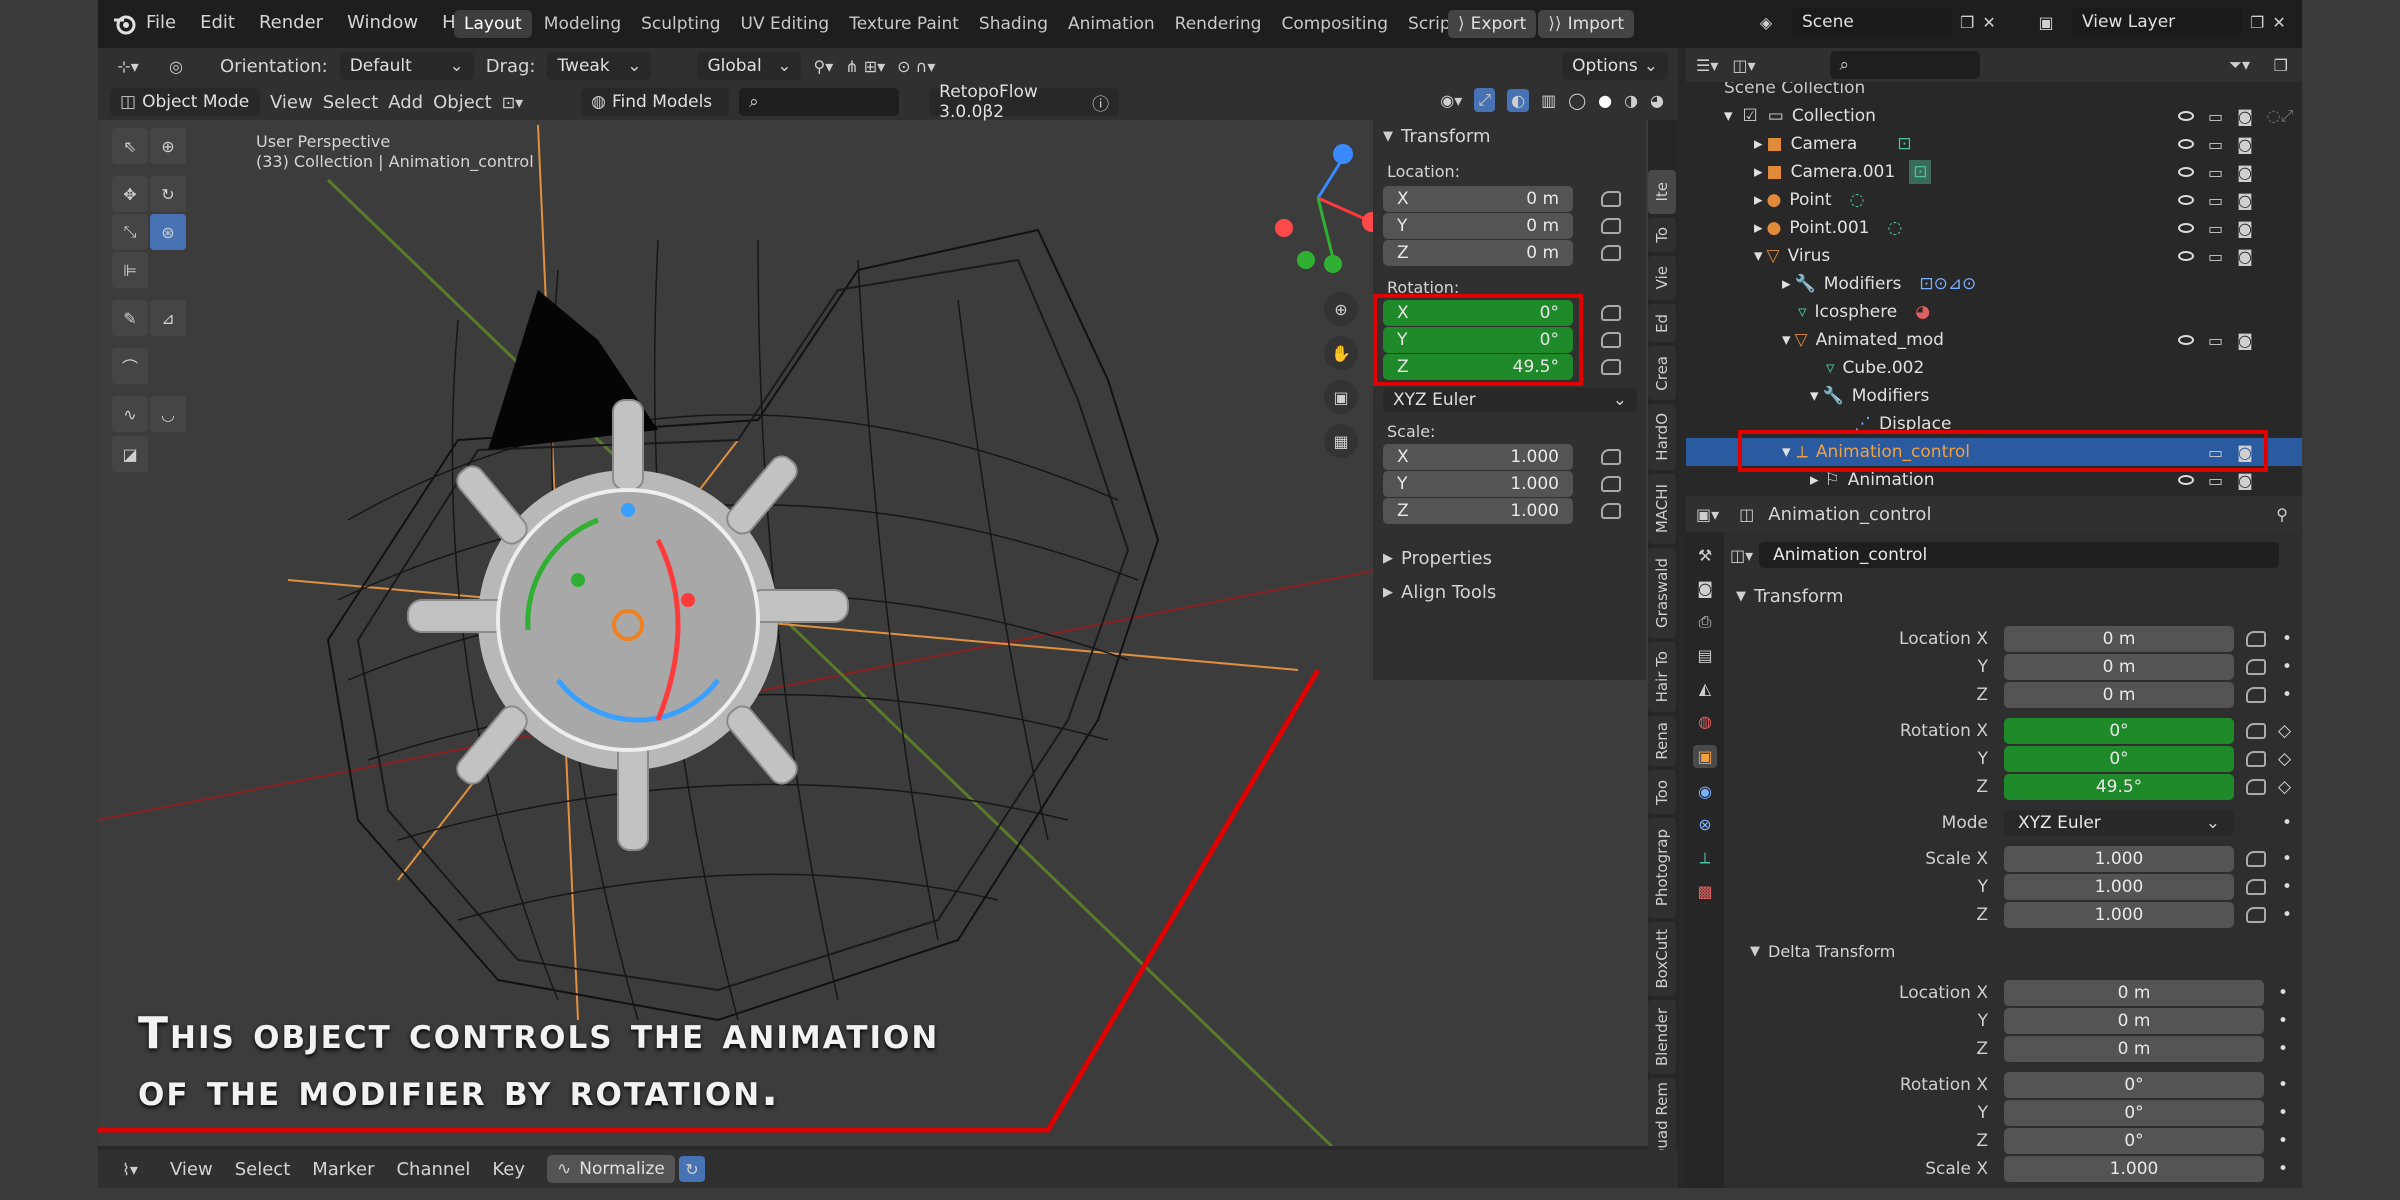  What do you see at coordinates (168, 146) in the screenshot?
I see `cursor-tool-icon: ⊕` at bounding box center [168, 146].